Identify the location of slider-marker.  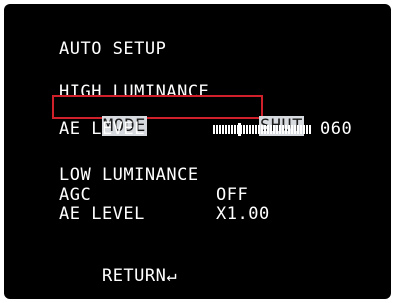
(239, 129).